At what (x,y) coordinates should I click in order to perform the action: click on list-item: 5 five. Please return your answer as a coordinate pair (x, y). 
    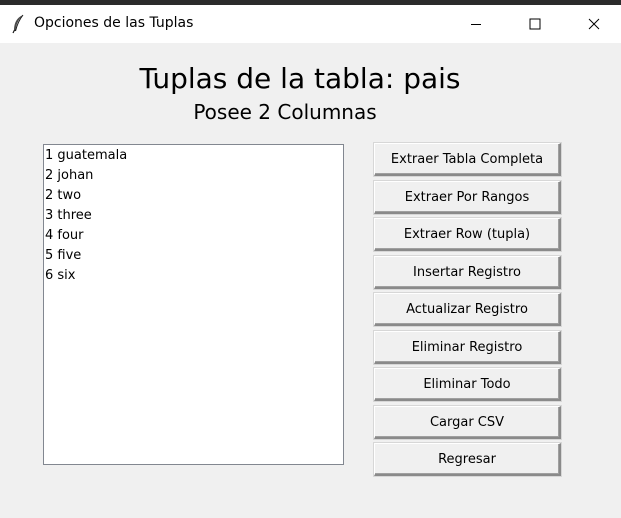
    Looking at the image, I should click on (194, 256).